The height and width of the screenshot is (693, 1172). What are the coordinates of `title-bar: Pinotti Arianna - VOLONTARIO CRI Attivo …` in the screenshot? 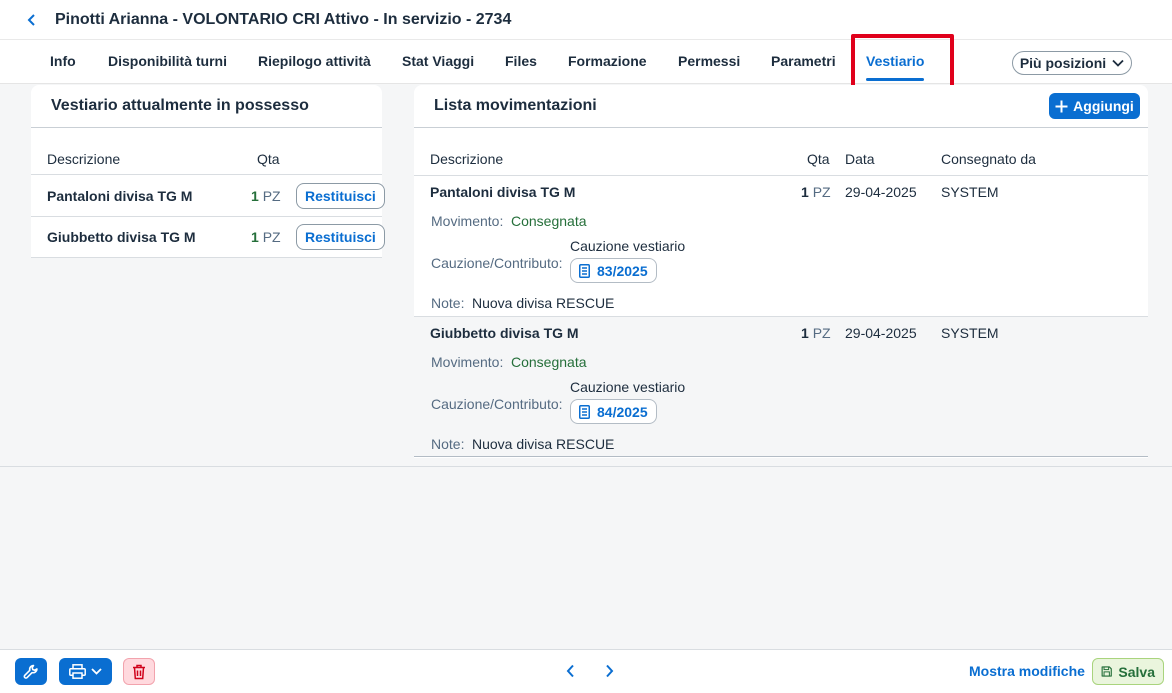 It's located at (586, 20).